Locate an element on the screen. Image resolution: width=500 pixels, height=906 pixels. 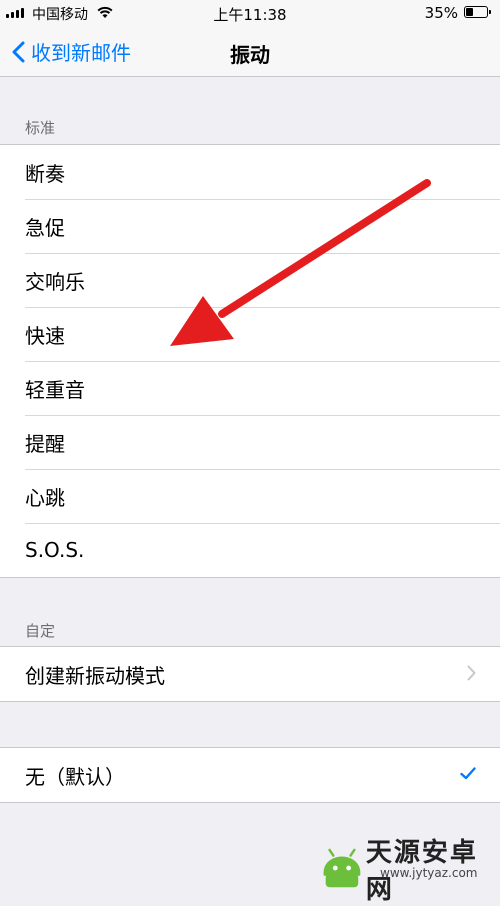
watermark: 天源安卓网 www.jytyaz.com is located at coordinates (409, 869).